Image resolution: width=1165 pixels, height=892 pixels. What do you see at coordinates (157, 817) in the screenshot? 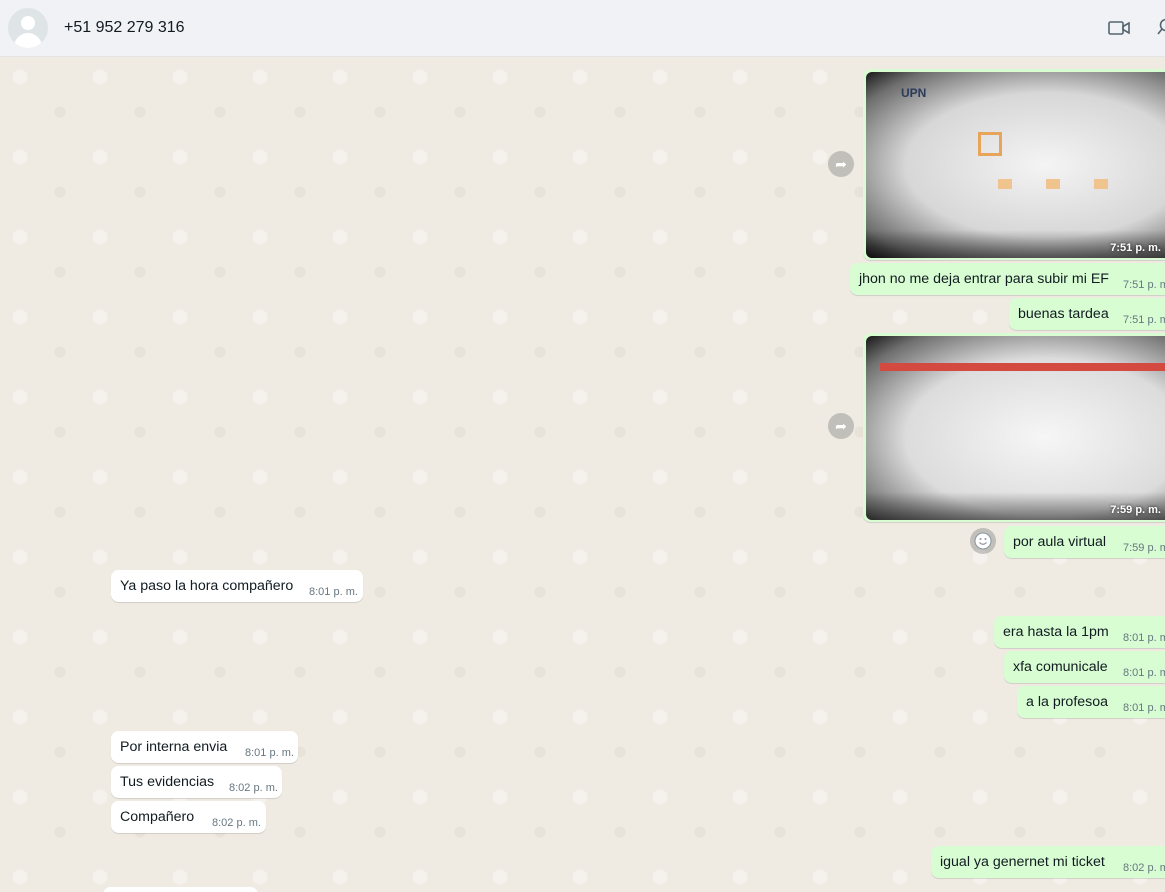
I see `message-text: Compañero` at bounding box center [157, 817].